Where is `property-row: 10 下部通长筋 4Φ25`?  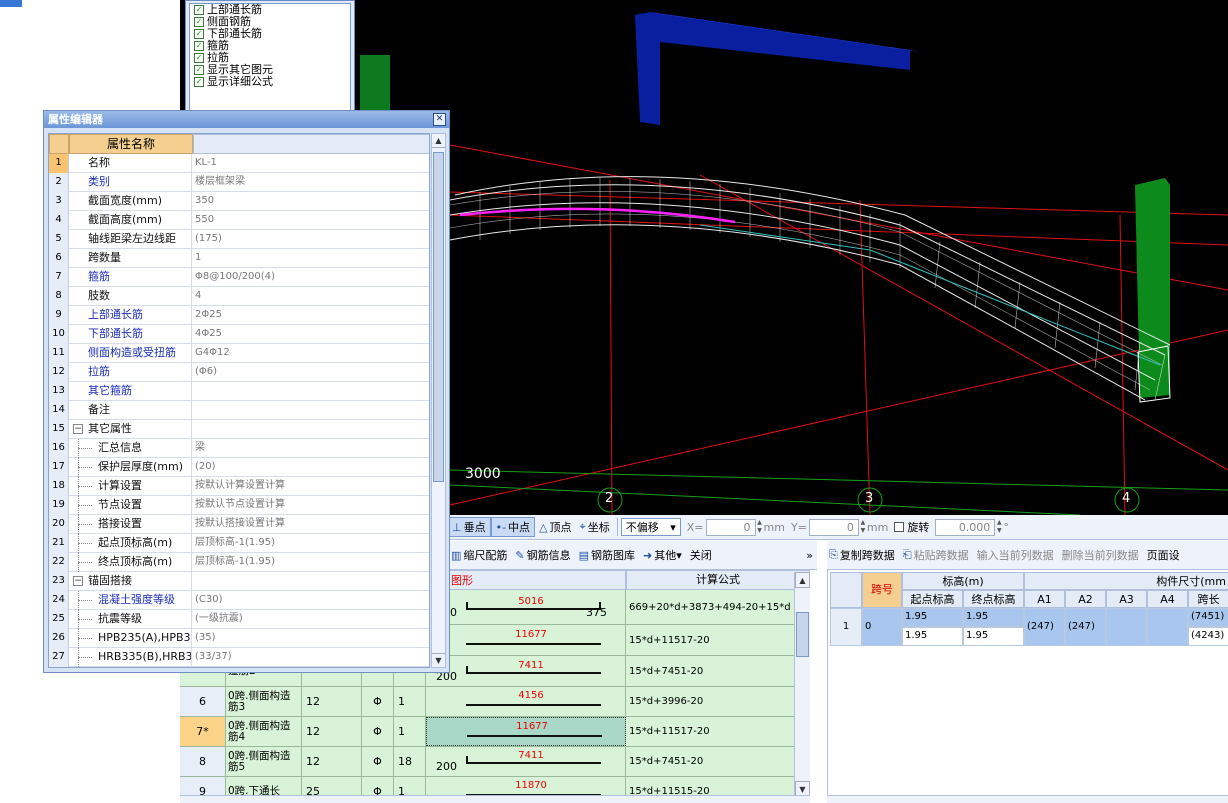
property-row: 10 下部通长筋 4Φ25 is located at coordinates (239, 334).